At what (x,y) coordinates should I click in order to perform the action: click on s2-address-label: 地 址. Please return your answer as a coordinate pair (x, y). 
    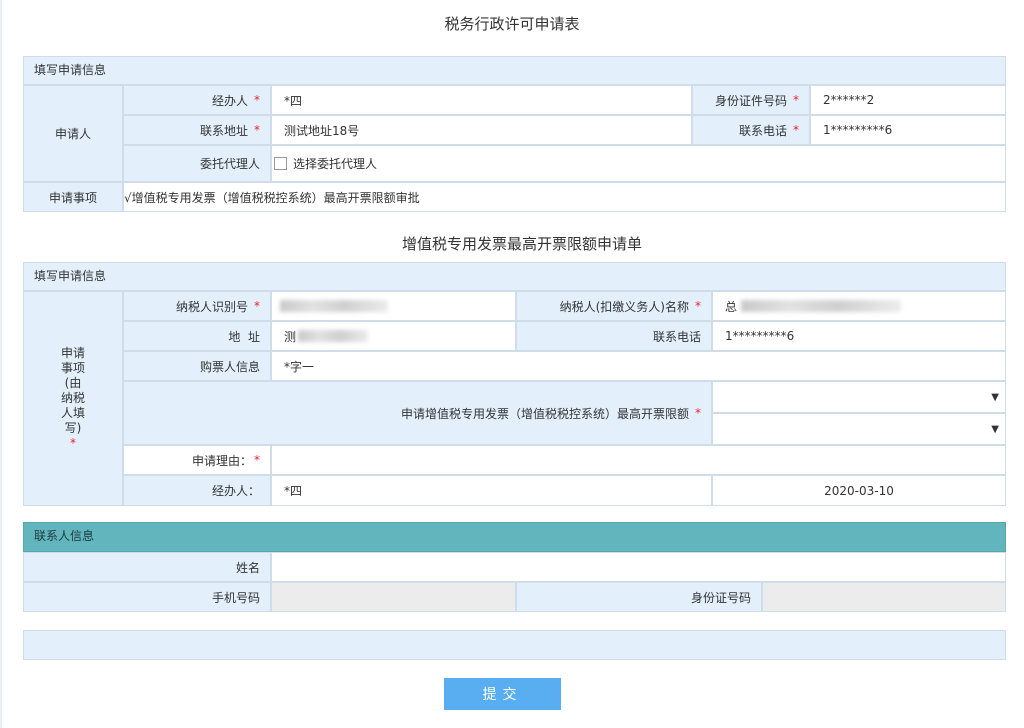
    Looking at the image, I should click on (197, 336).